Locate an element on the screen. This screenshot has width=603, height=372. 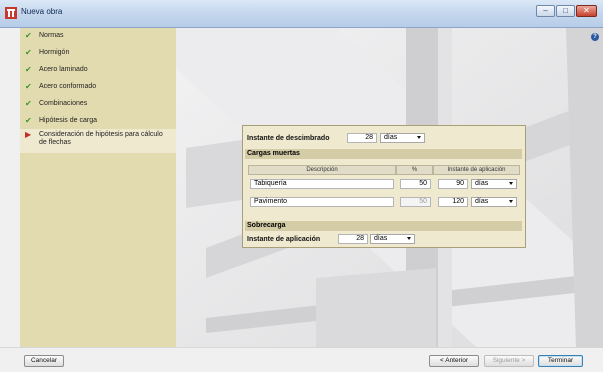
aplicacion-input: 28 is located at coordinates (353, 239).